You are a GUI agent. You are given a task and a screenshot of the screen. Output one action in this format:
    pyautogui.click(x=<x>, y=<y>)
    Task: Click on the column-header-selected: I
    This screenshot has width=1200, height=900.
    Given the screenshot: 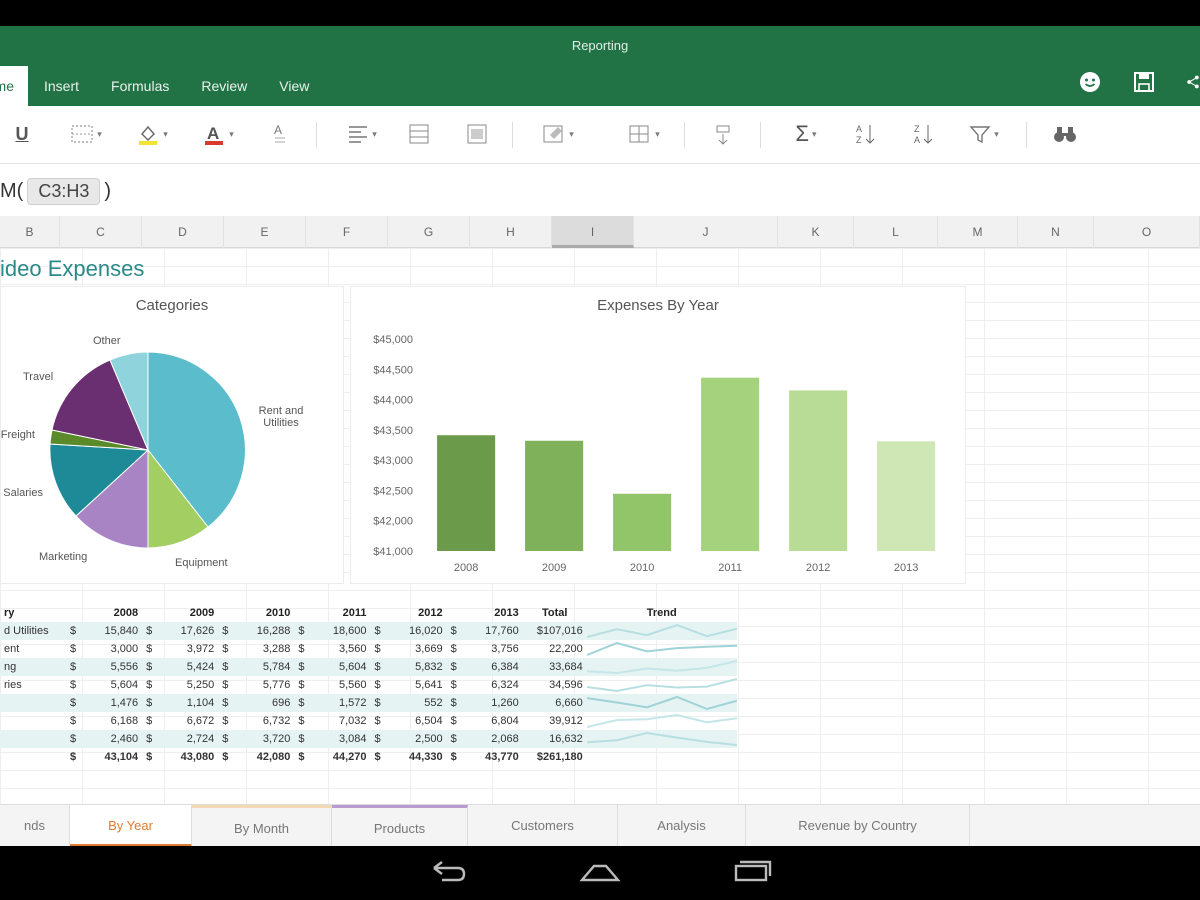 What is the action you would take?
    pyautogui.click(x=593, y=232)
    